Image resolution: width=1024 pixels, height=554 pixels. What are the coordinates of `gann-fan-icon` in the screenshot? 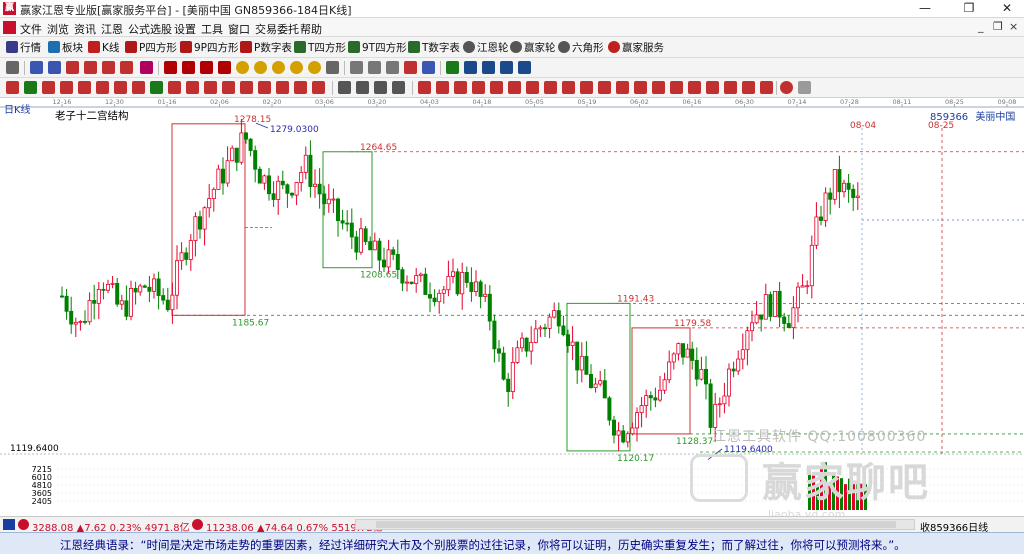 It's located at (694, 87).